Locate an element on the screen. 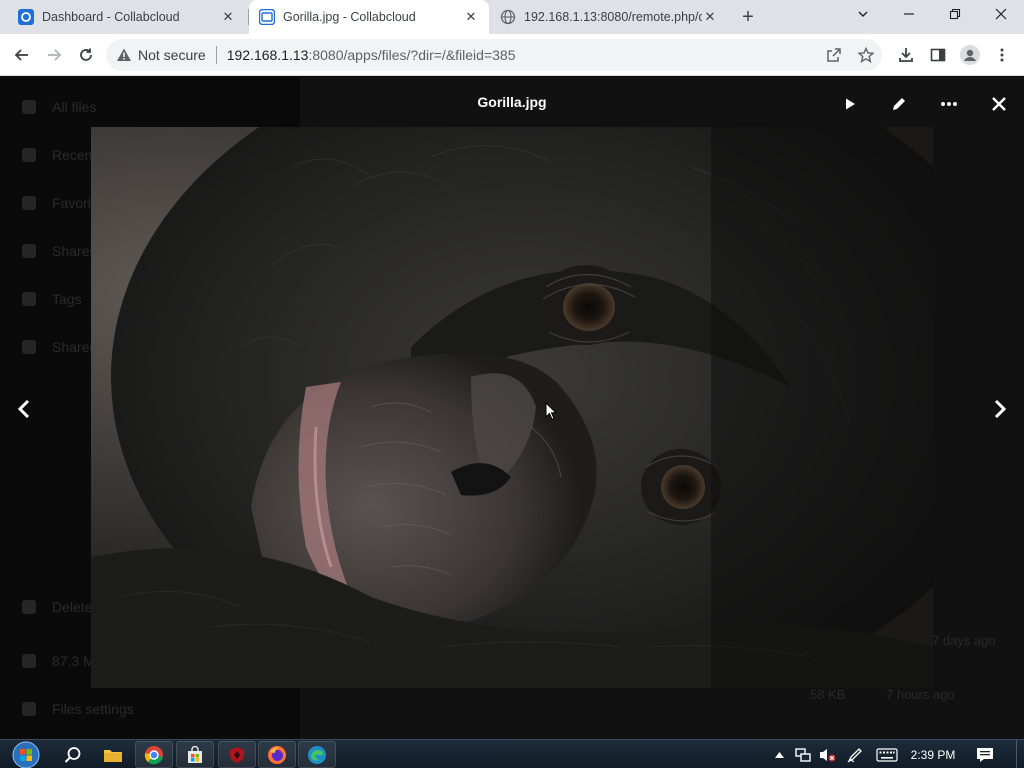 The width and height of the screenshot is (1024, 768). back-arrow-icon is located at coordinates (21, 55).